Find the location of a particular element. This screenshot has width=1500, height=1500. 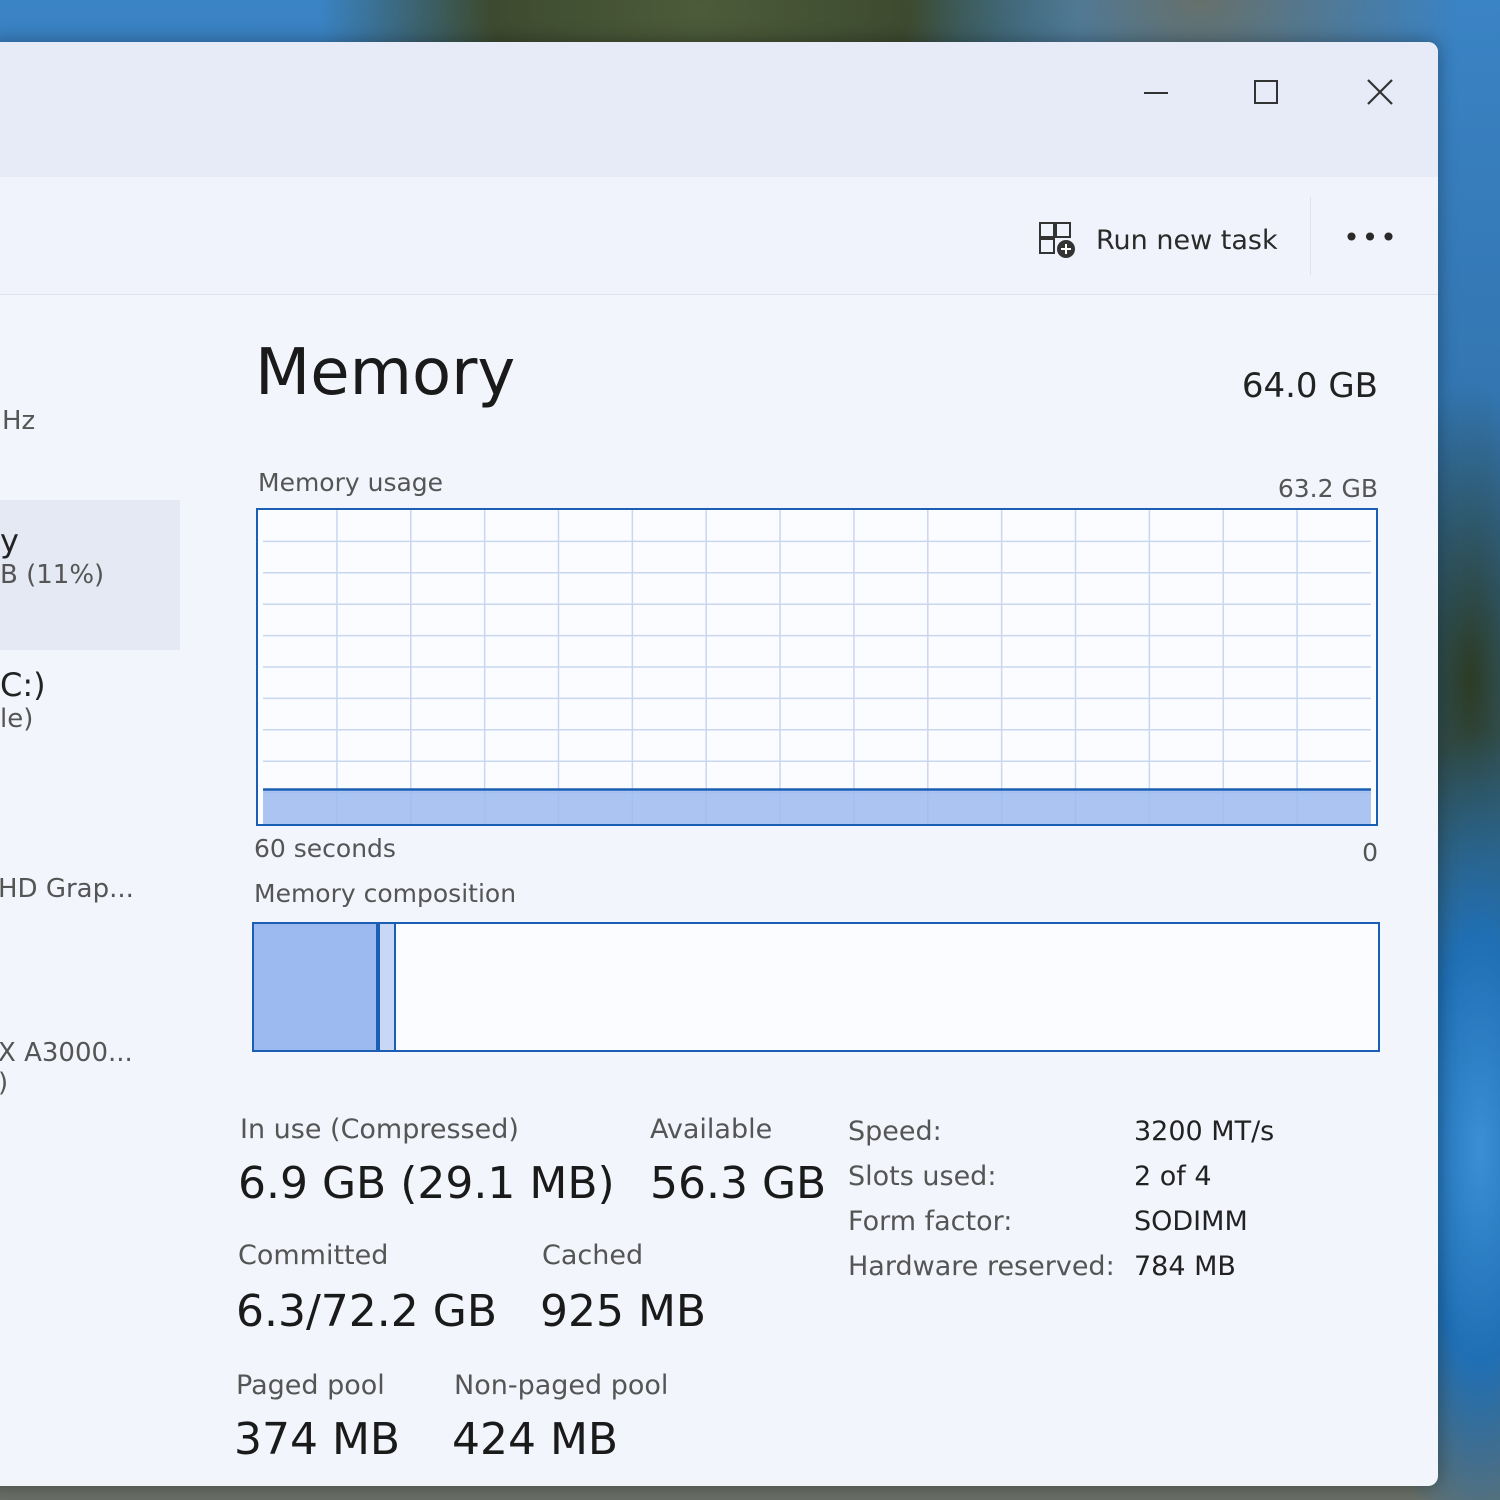

sidebar-item-memory-title: y is located at coordinates (9, 541).